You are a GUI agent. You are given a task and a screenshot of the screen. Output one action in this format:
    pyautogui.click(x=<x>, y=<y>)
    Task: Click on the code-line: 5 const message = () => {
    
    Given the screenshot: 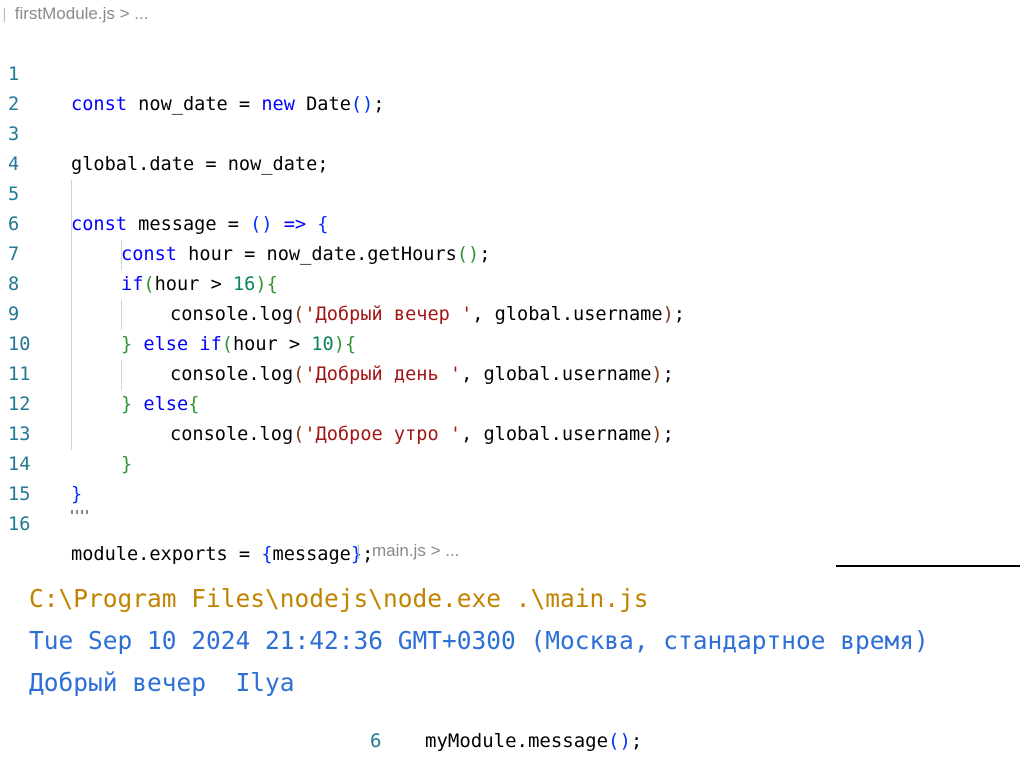 What is the action you would take?
    pyautogui.click(x=512, y=192)
    